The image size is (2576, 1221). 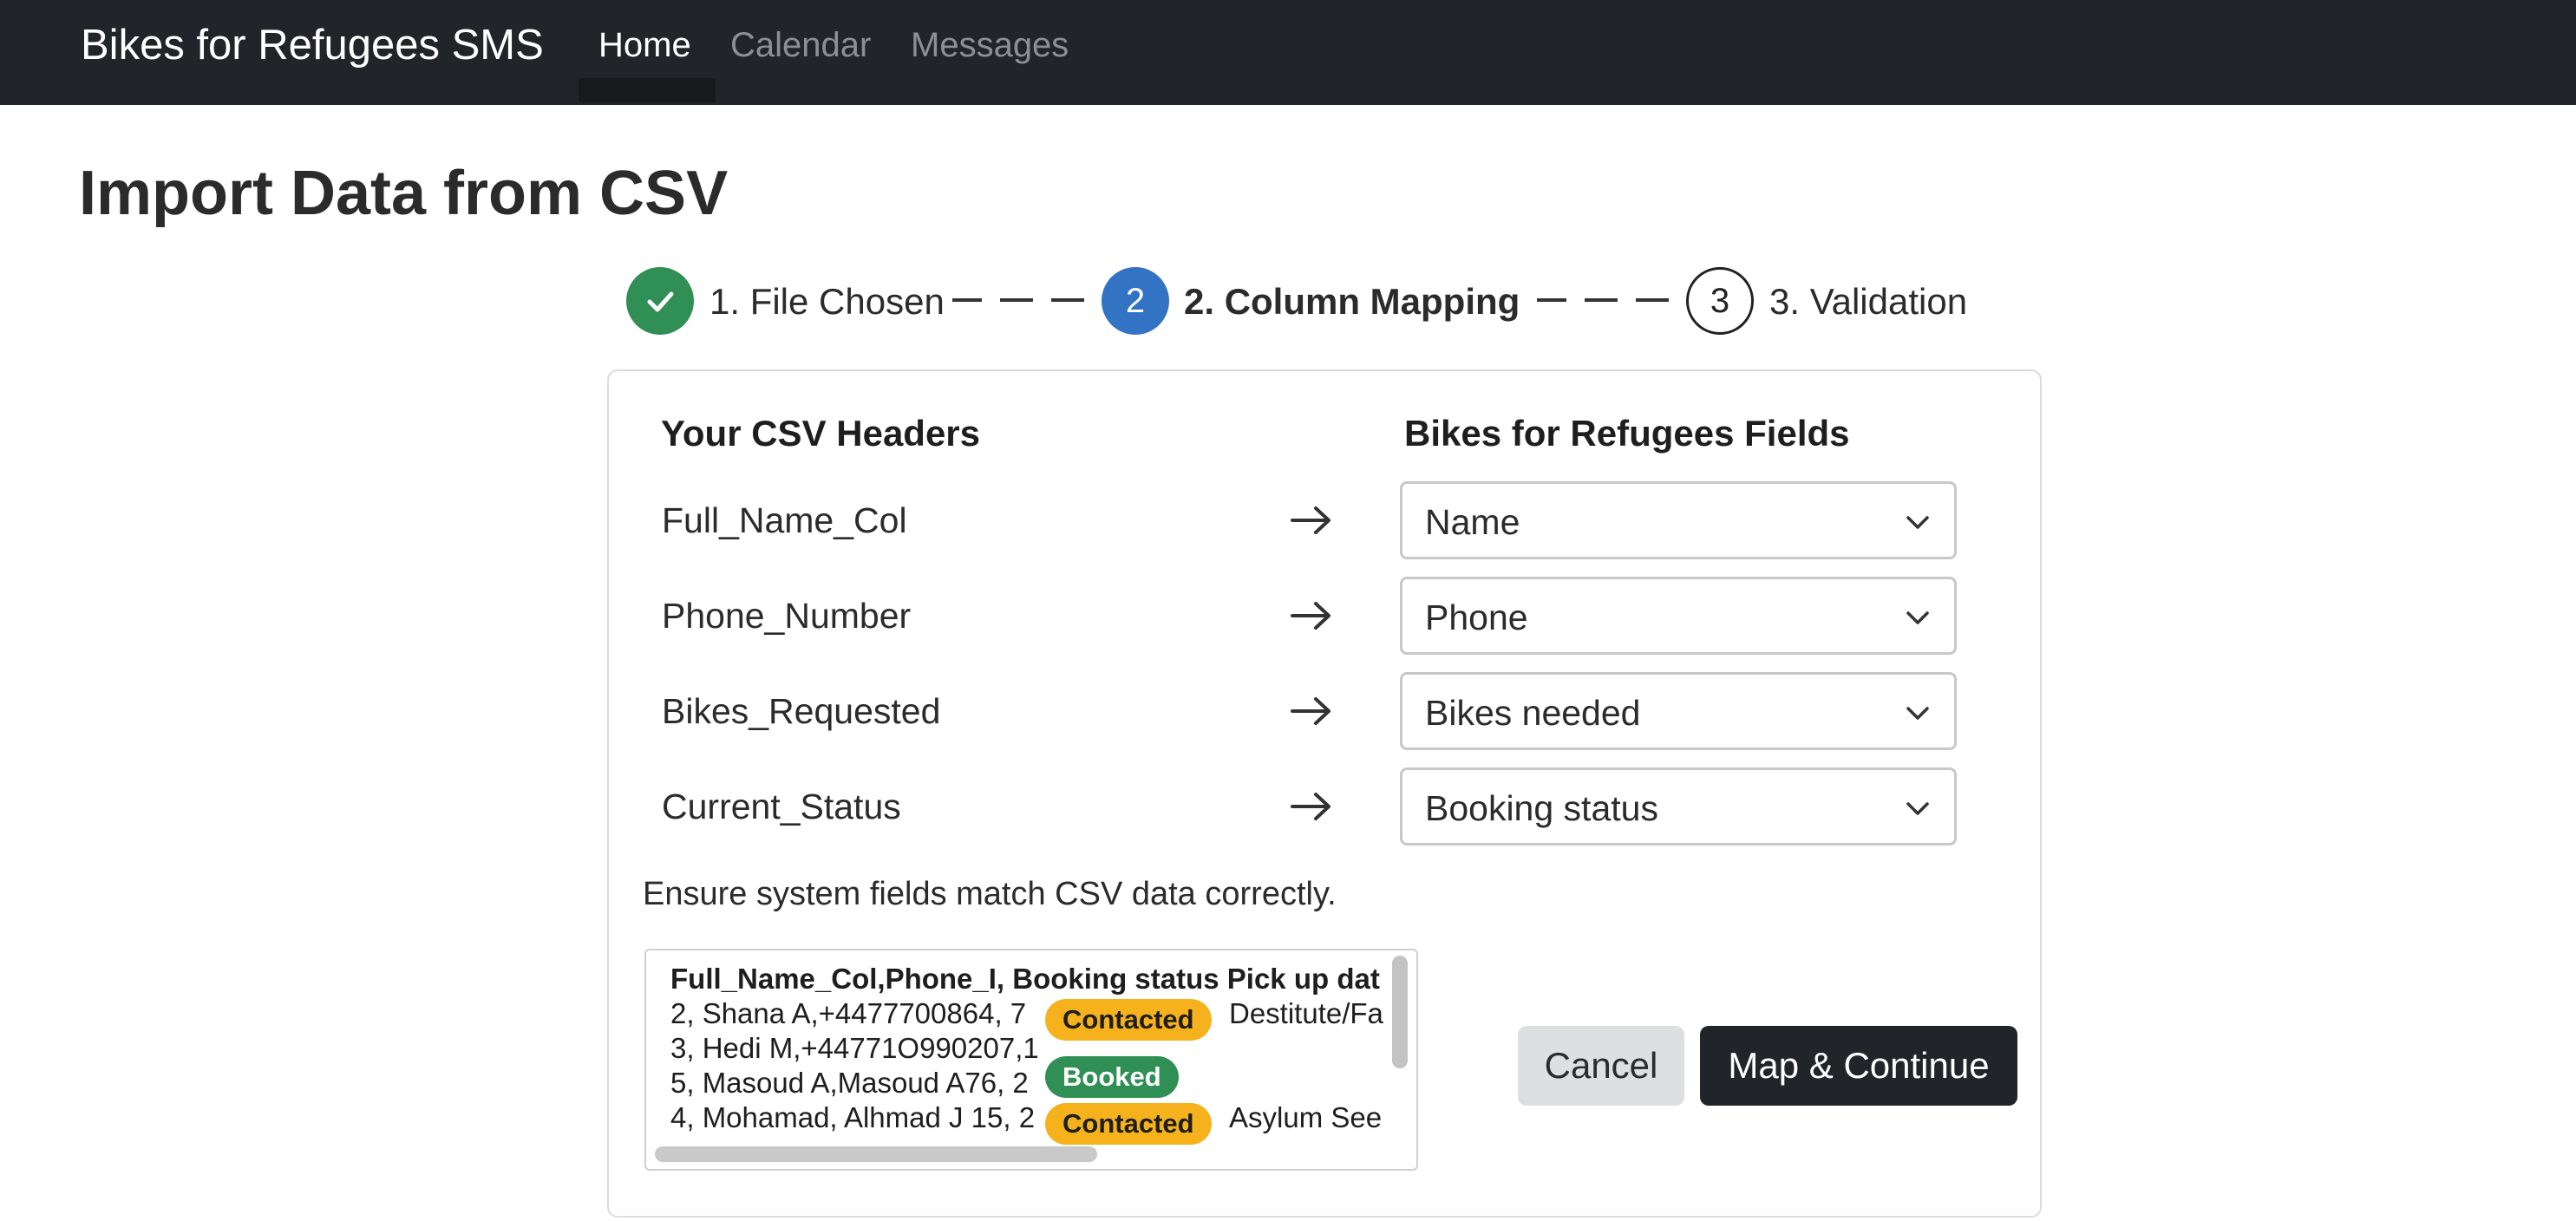 What do you see at coordinates (1306, 1117) in the screenshot?
I see `preview-row-trail: Asylum See` at bounding box center [1306, 1117].